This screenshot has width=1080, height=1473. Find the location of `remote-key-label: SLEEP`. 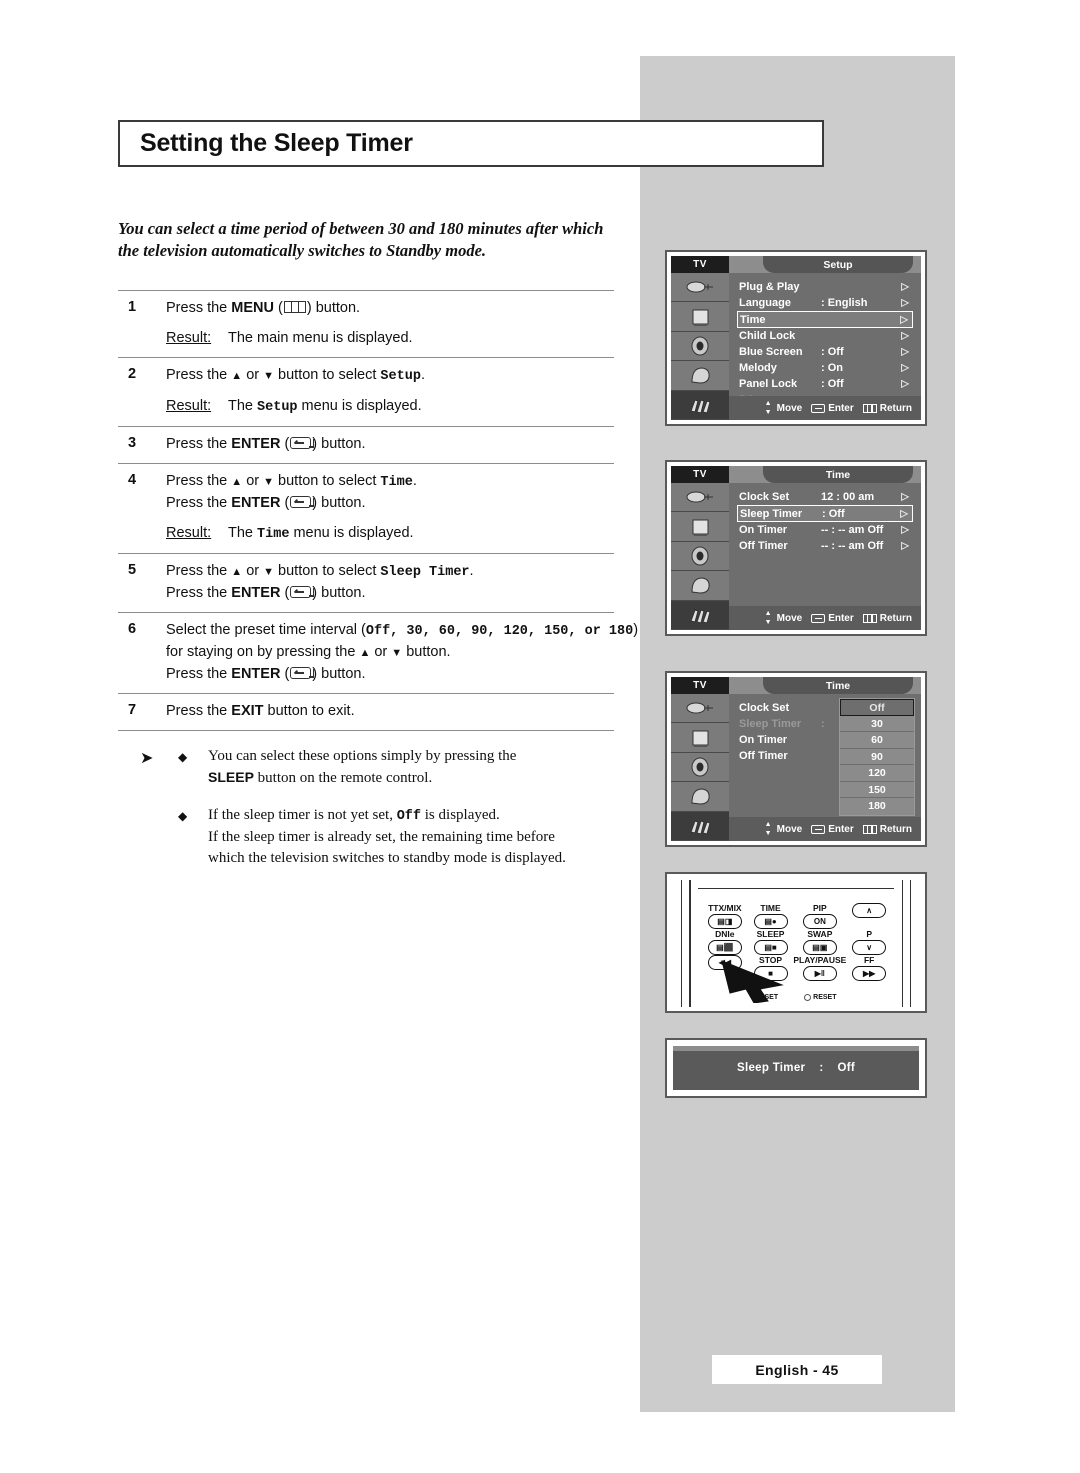

remote-key-label: SLEEP is located at coordinates (770, 934).